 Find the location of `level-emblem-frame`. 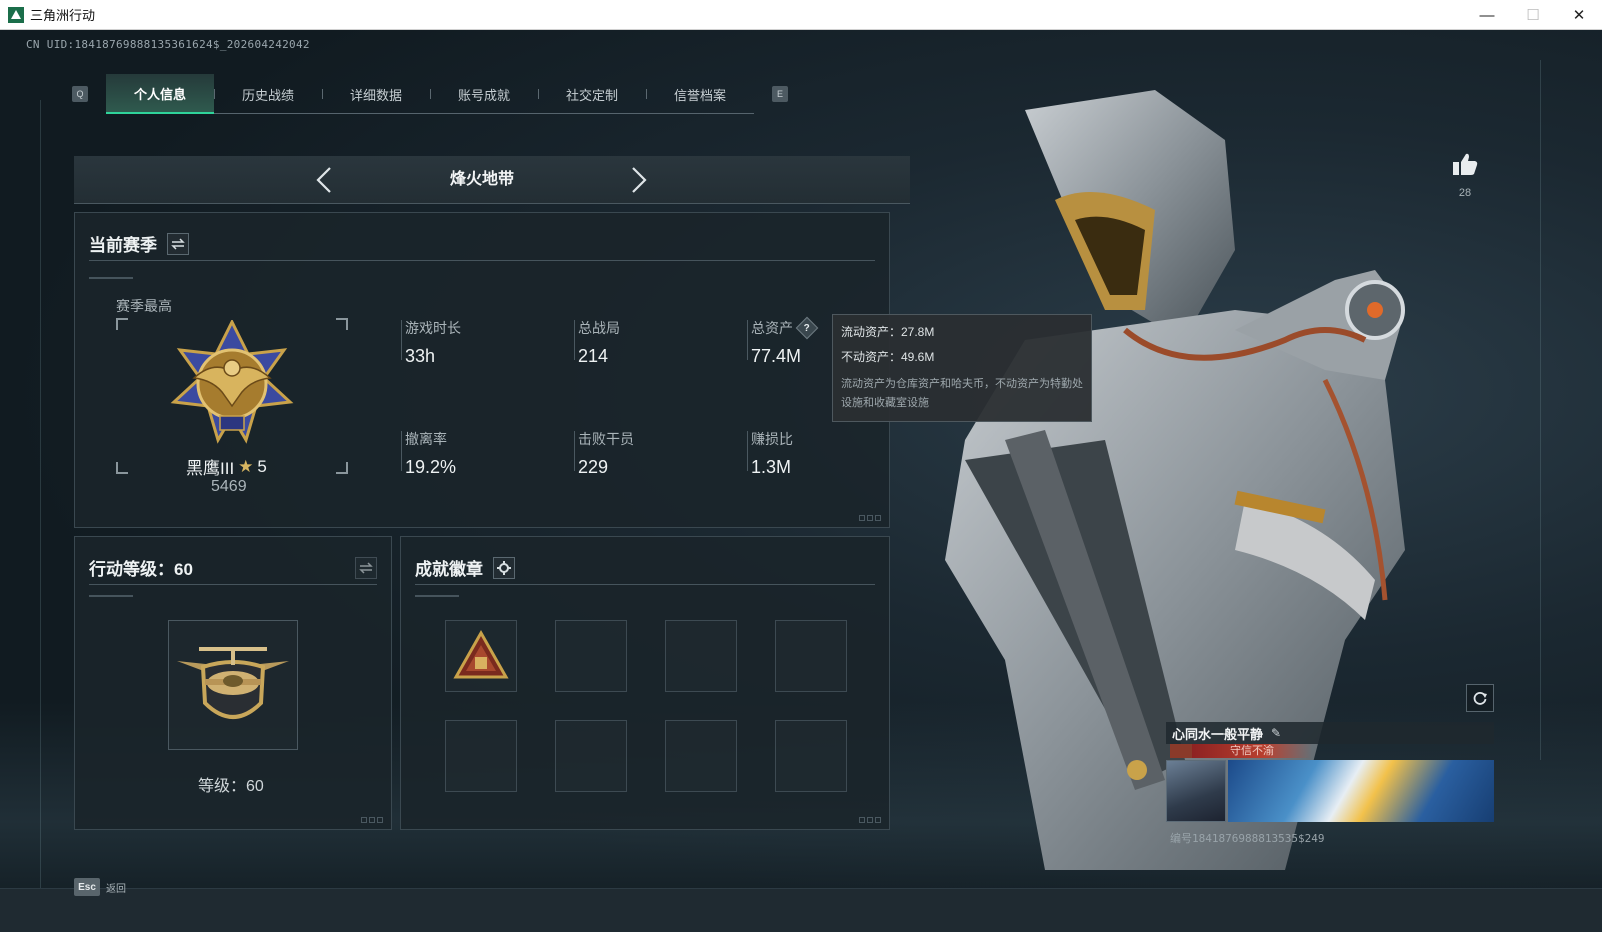

level-emblem-frame is located at coordinates (233, 685).